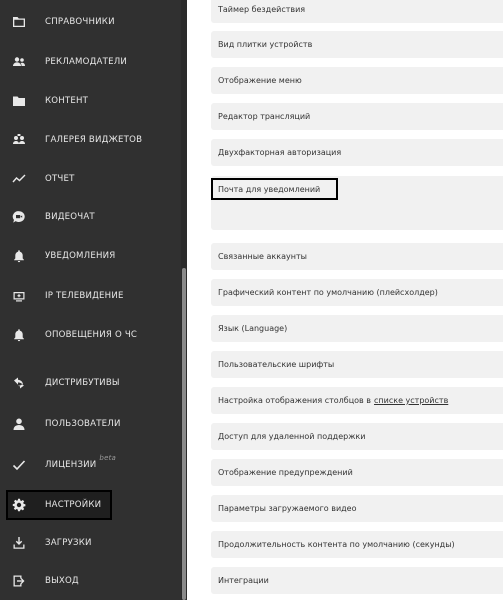  Describe the element at coordinates (19, 22) in the screenshot. I see `folder-outline-icon` at that location.